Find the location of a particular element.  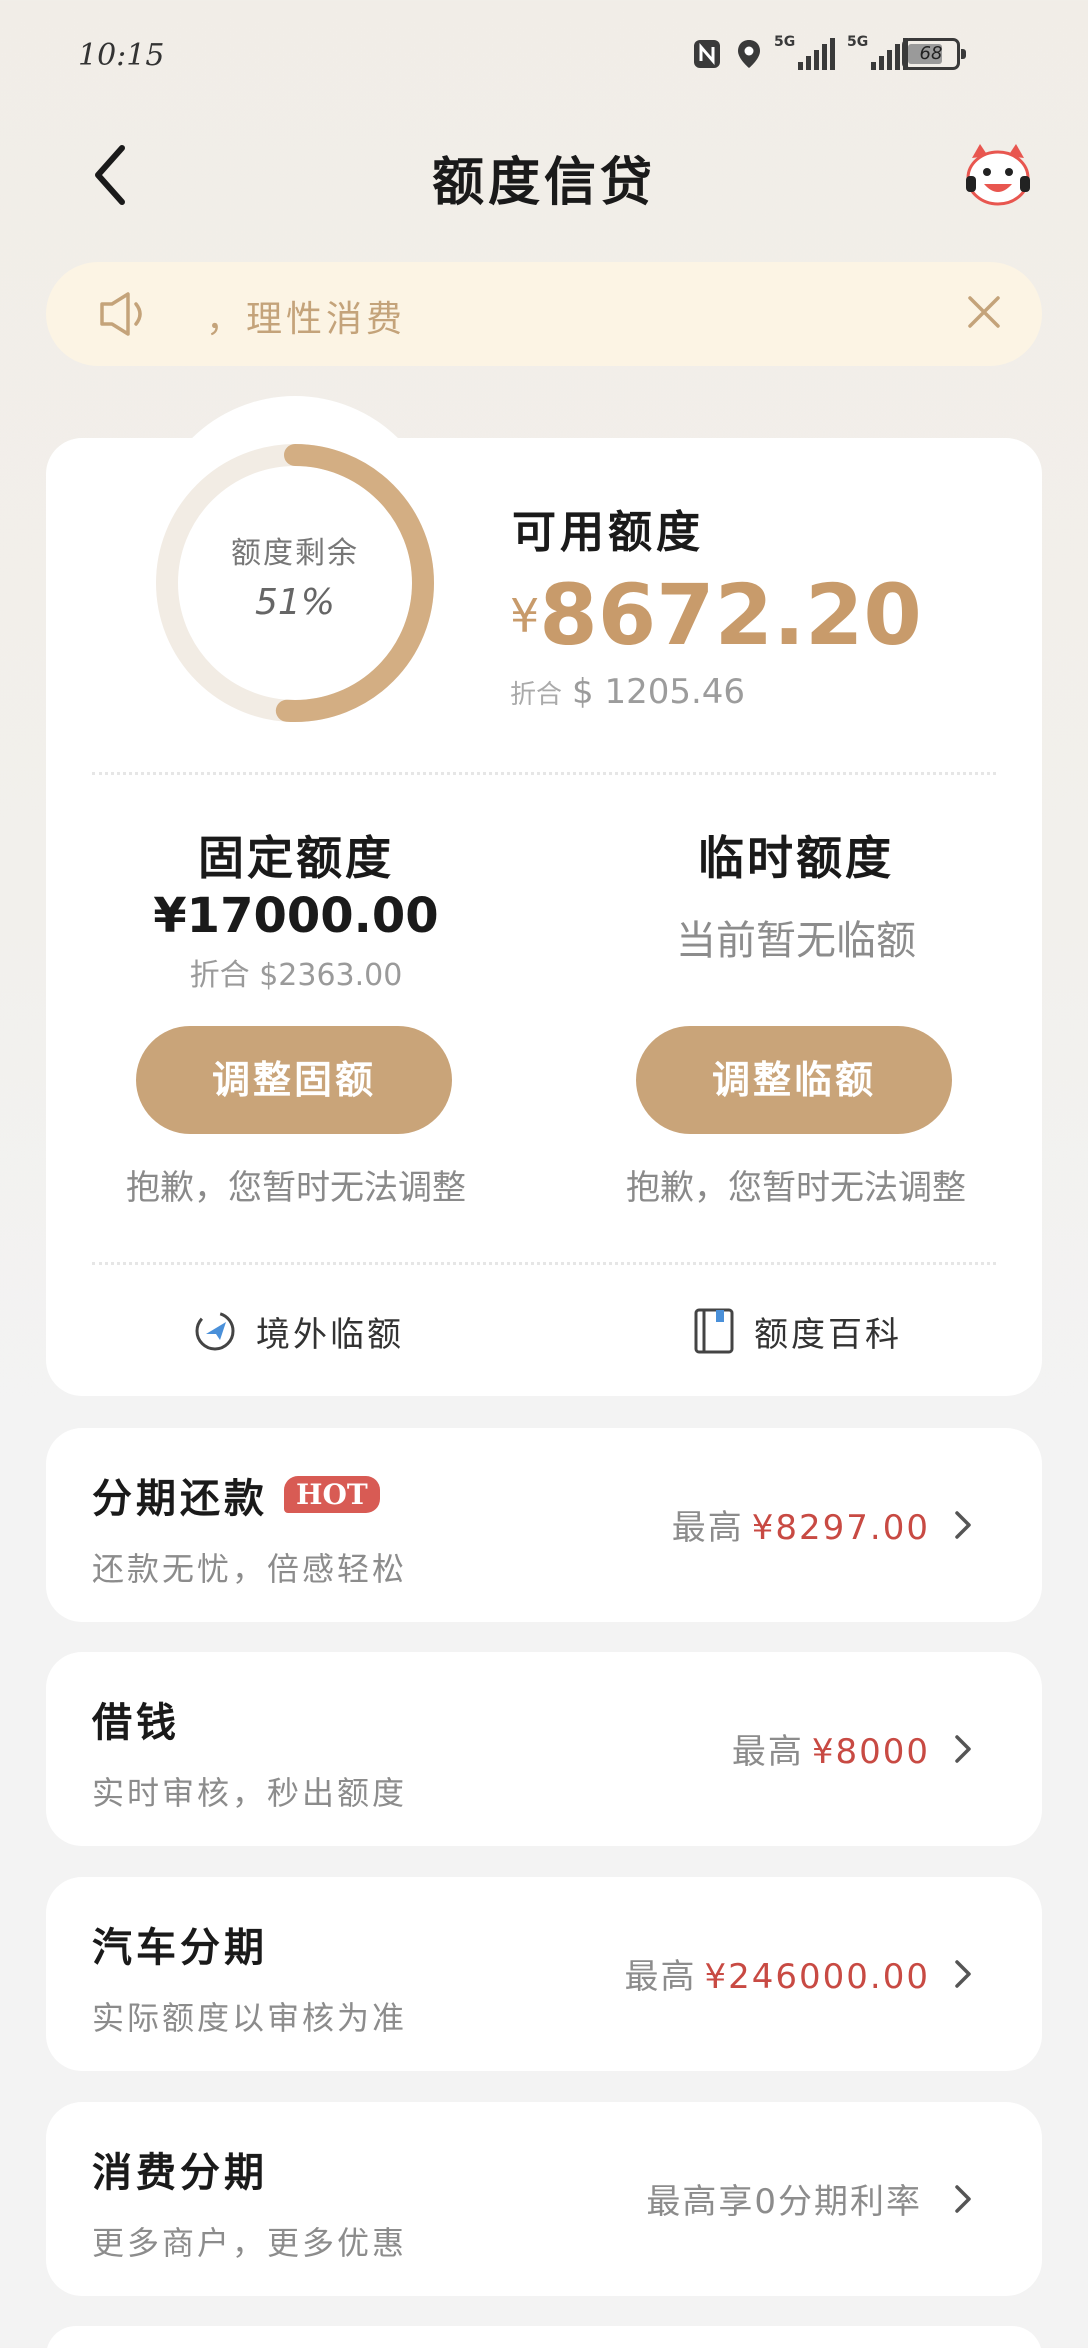

status-bar: 10:15 5G 5G 68 is located at coordinates (544, 55).